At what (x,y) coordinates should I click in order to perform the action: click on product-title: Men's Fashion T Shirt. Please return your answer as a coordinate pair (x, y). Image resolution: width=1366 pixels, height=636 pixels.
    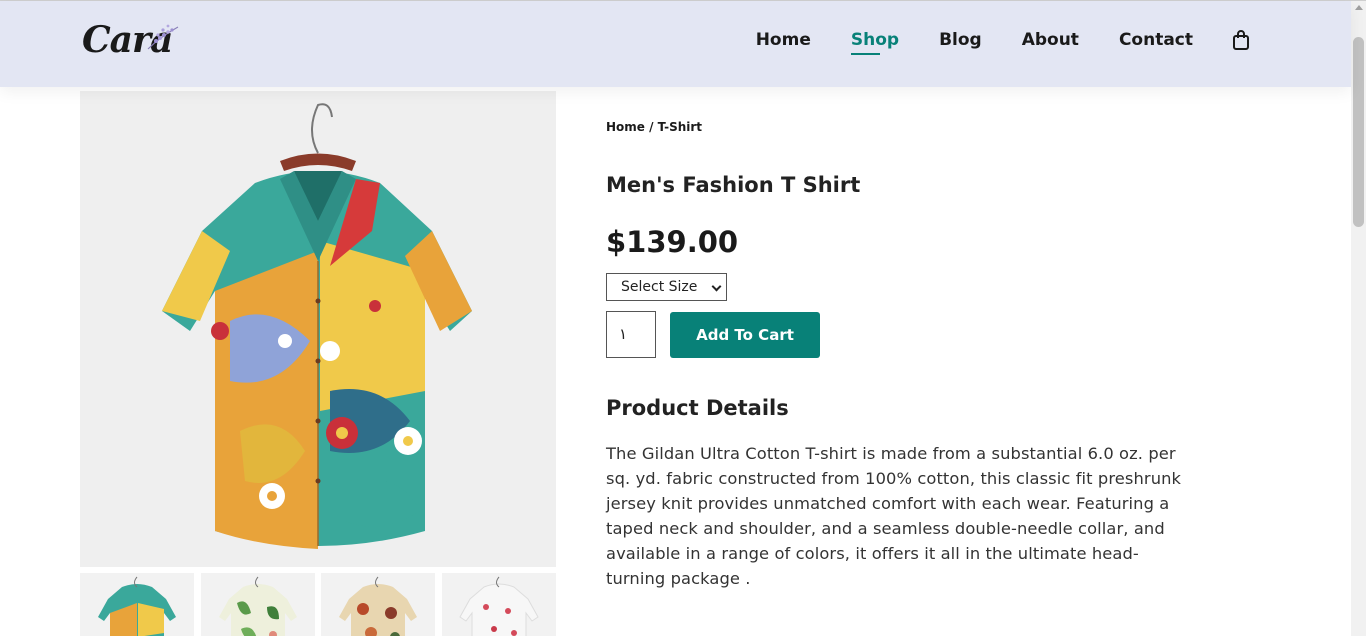
    Looking at the image, I should click on (733, 185).